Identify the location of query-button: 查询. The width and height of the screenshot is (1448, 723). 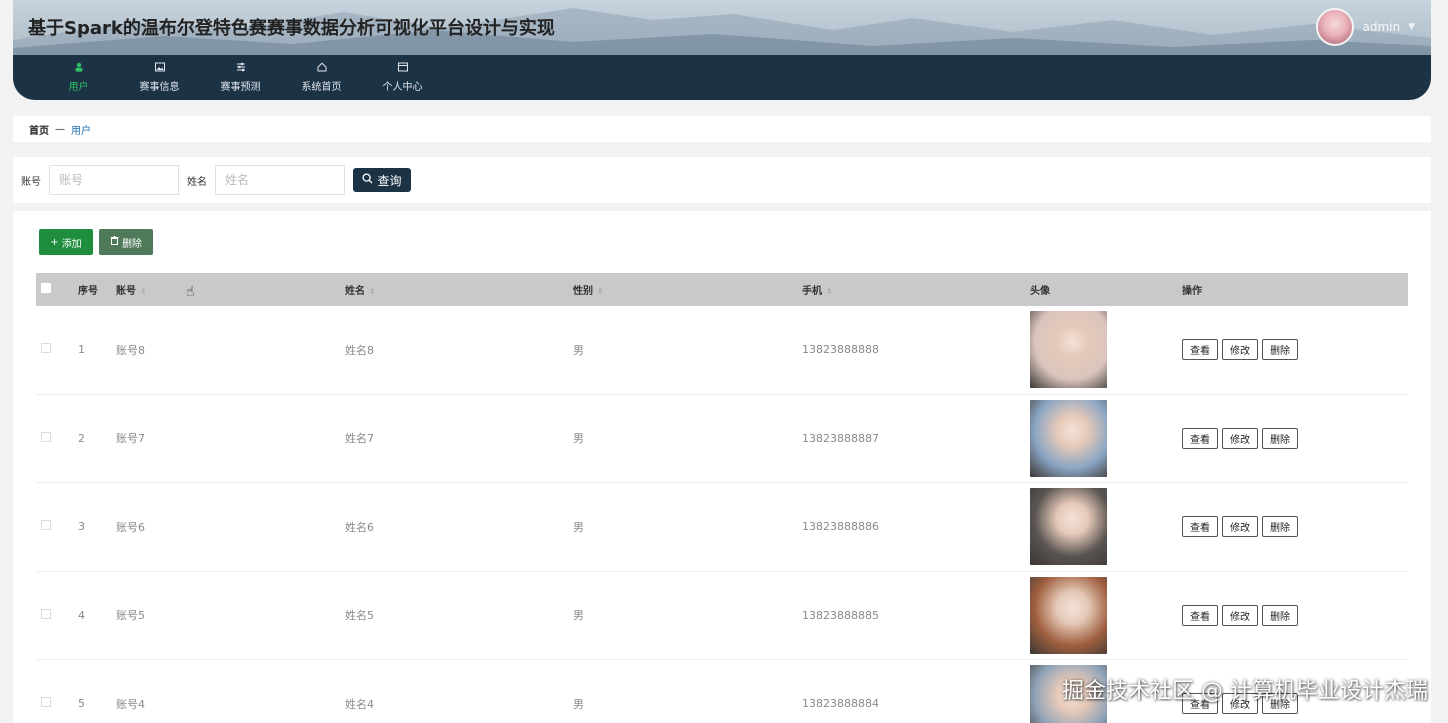
(382, 180).